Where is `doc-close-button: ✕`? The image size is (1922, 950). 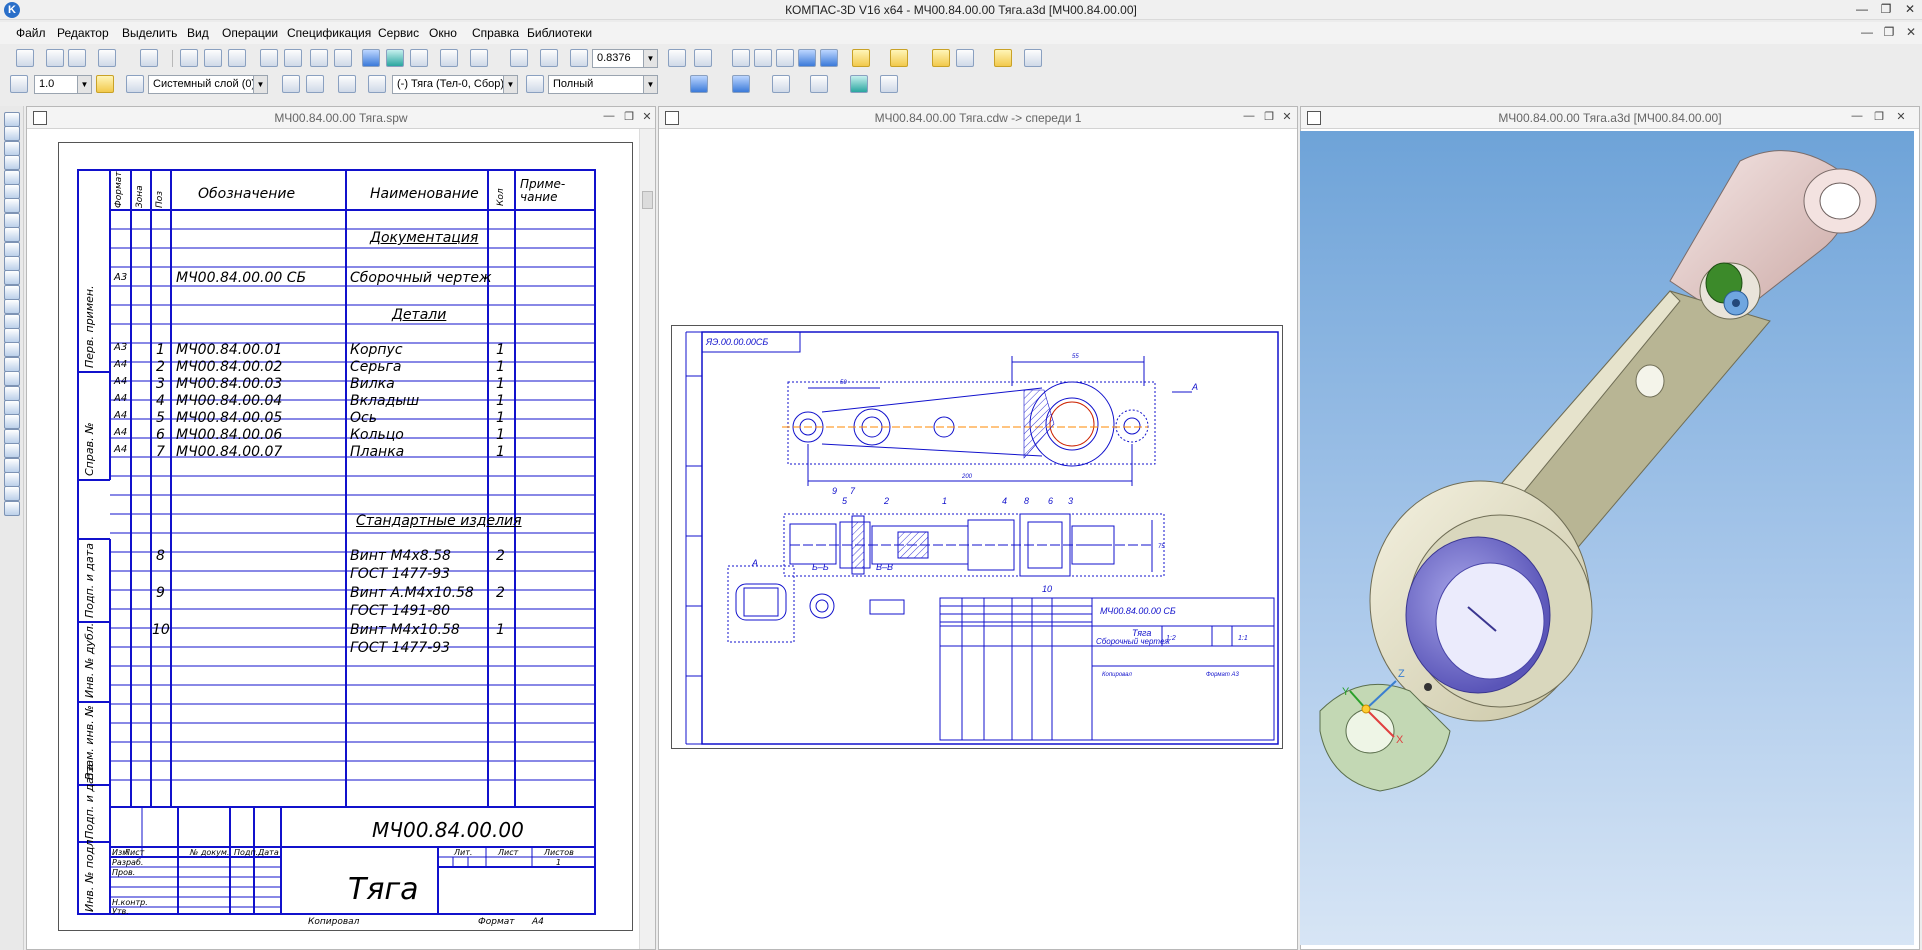 doc-close-button: ✕ is located at coordinates (1911, 33).